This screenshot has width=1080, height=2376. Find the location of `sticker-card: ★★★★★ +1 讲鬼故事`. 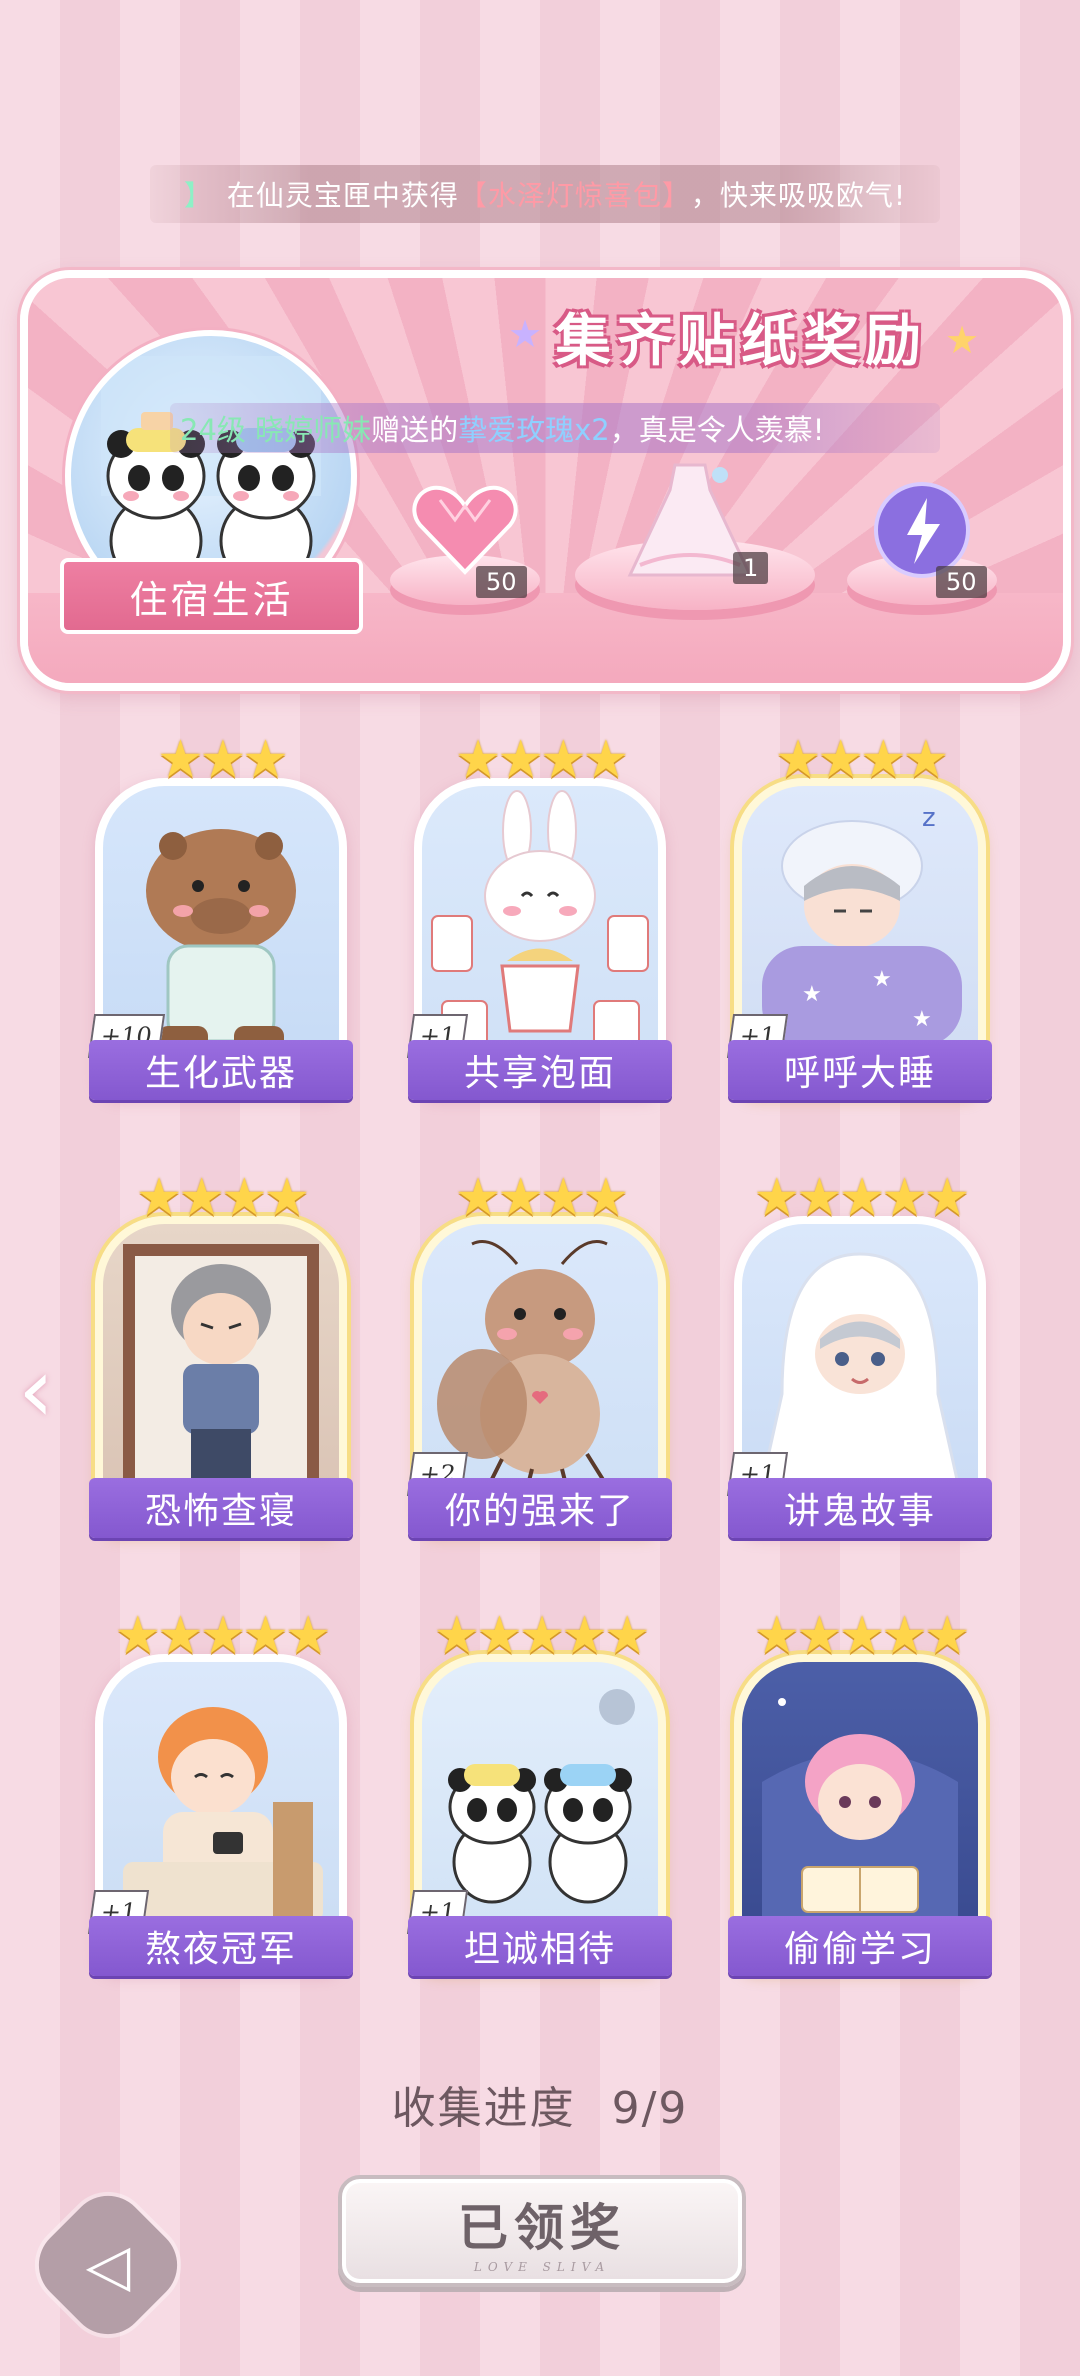

sticker-card: ★★★★★ +1 讲鬼故事 is located at coordinates (859, 1353).